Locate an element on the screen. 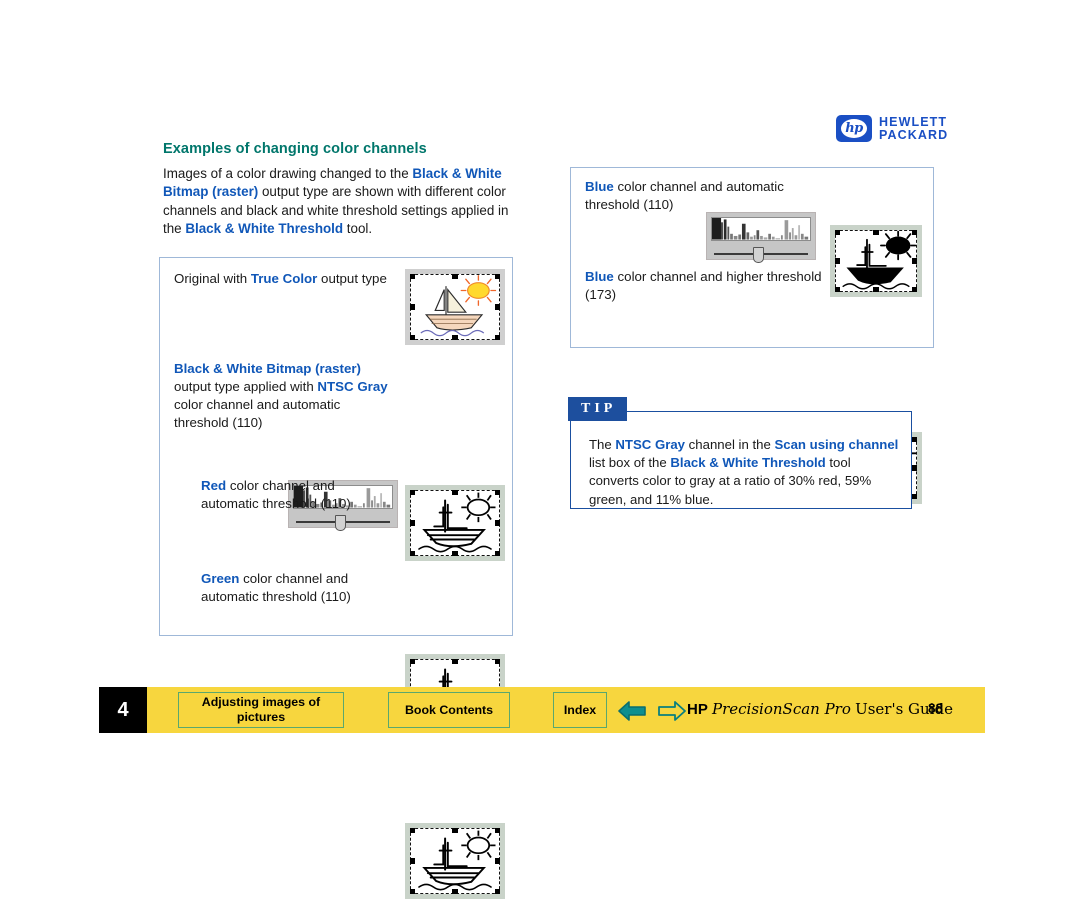 The height and width of the screenshot is (899, 1080). footer-product-name: PrecisionScan Pro is located at coordinates (781, 709).